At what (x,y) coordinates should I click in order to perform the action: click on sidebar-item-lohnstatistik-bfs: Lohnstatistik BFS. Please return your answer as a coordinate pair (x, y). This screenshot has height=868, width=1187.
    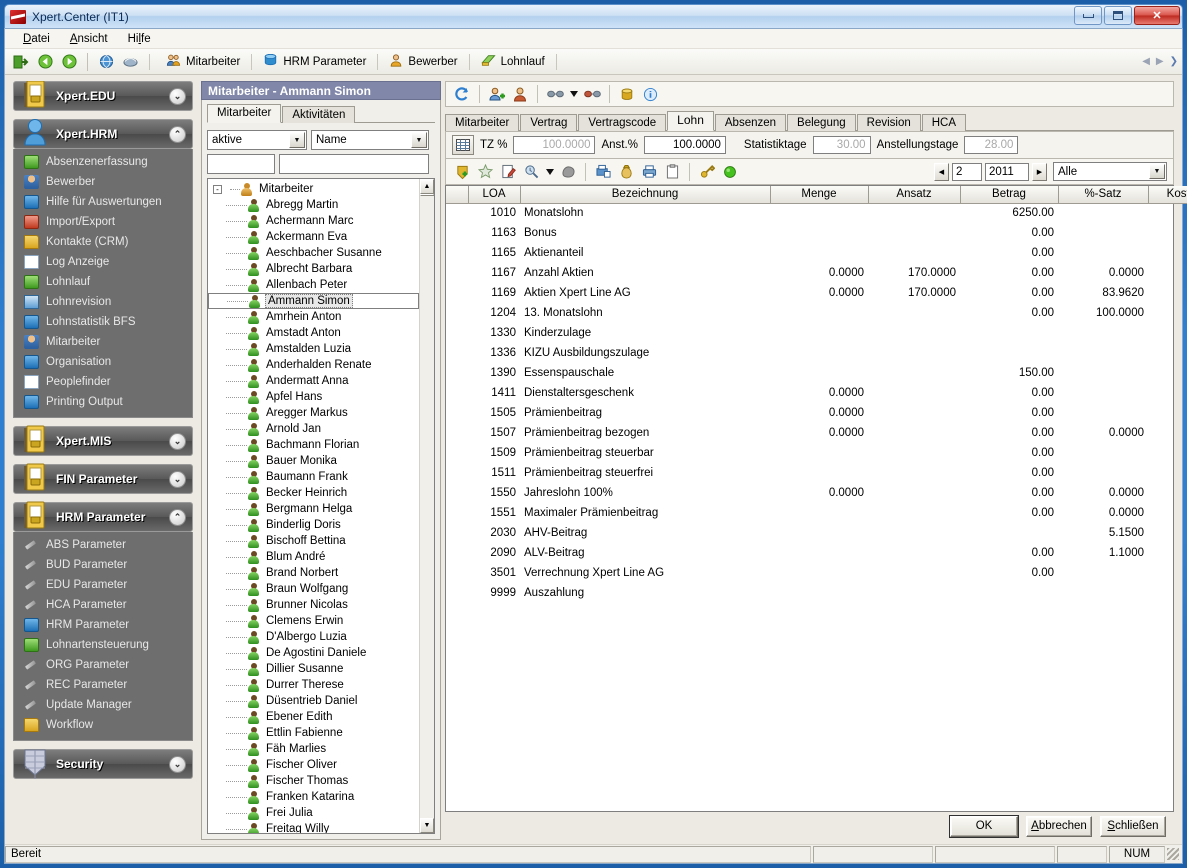
    Looking at the image, I should click on (103, 322).